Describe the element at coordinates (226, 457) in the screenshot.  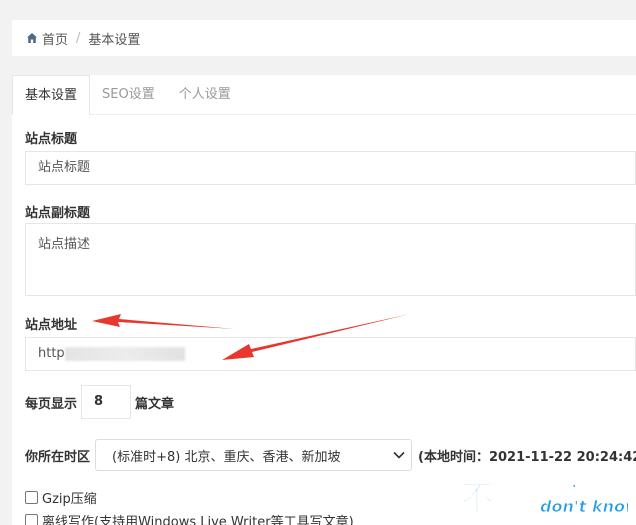
I see `timezone-selected-value: (标准时+8) 北京、重庆、香港、新加坡` at that location.